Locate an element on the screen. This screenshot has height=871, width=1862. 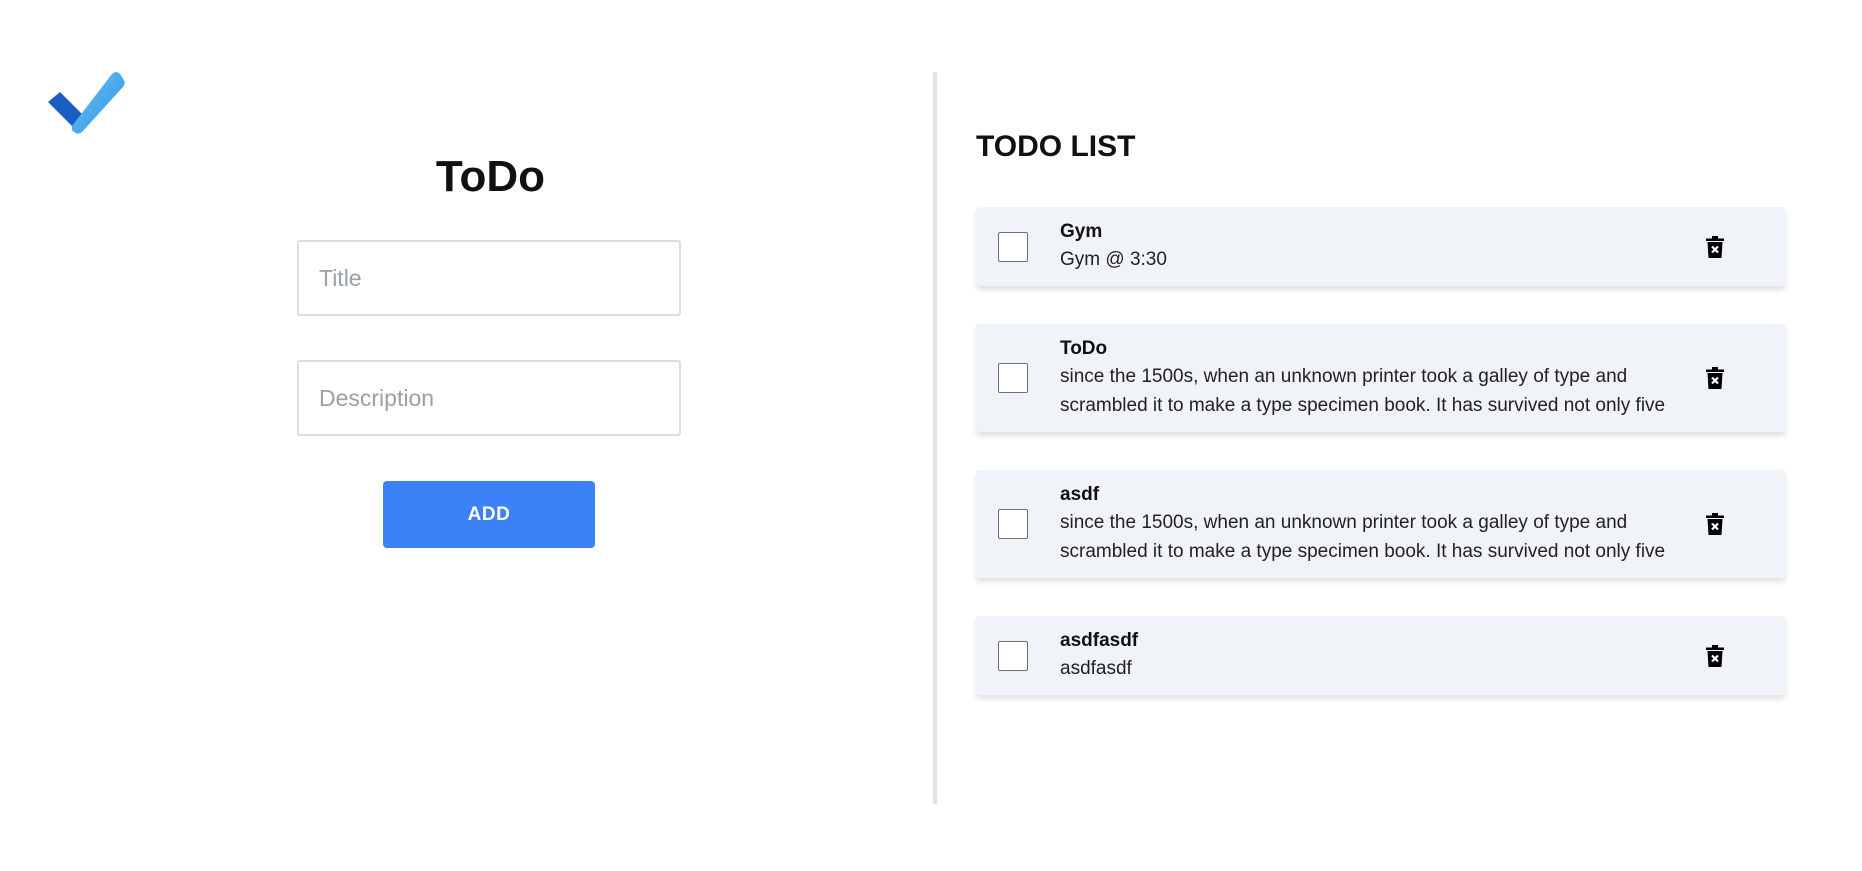
todo-item: Gym Gym @ 3:30 is located at coordinates (1381, 246).